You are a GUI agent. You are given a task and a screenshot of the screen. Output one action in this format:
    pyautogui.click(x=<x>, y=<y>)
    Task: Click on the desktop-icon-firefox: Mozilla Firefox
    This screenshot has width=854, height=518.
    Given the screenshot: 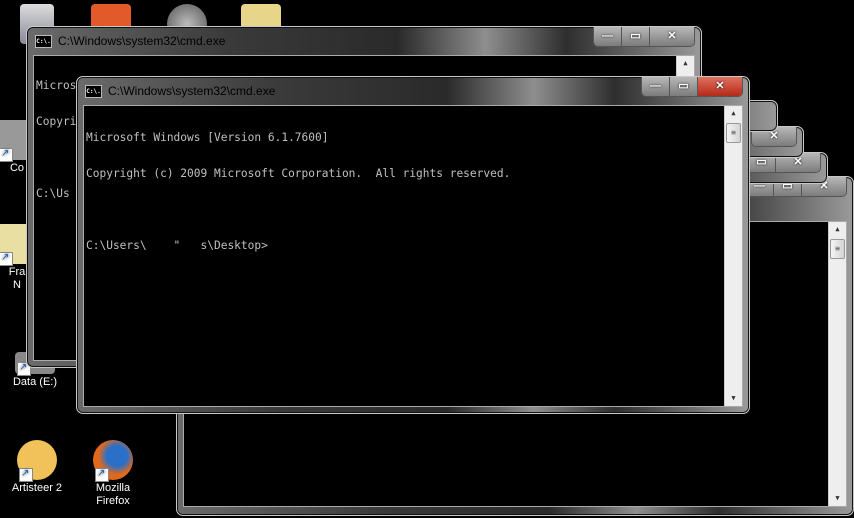 What is the action you would take?
    pyautogui.click(x=113, y=474)
    